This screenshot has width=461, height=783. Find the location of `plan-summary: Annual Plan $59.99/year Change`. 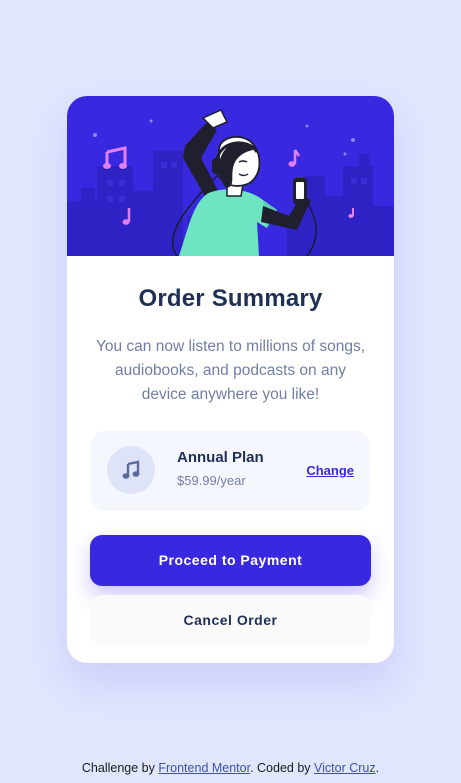

plan-summary: Annual Plan $59.99/year Change is located at coordinates (230, 471).